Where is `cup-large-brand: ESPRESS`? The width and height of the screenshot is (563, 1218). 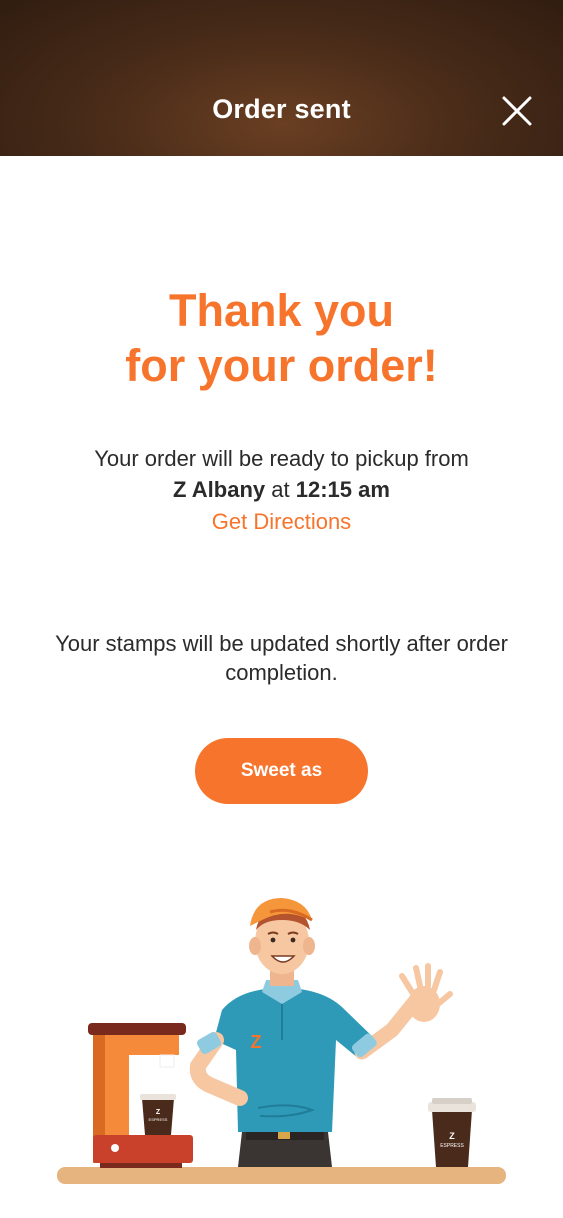 cup-large-brand: ESPRESS is located at coordinates (452, 1146).